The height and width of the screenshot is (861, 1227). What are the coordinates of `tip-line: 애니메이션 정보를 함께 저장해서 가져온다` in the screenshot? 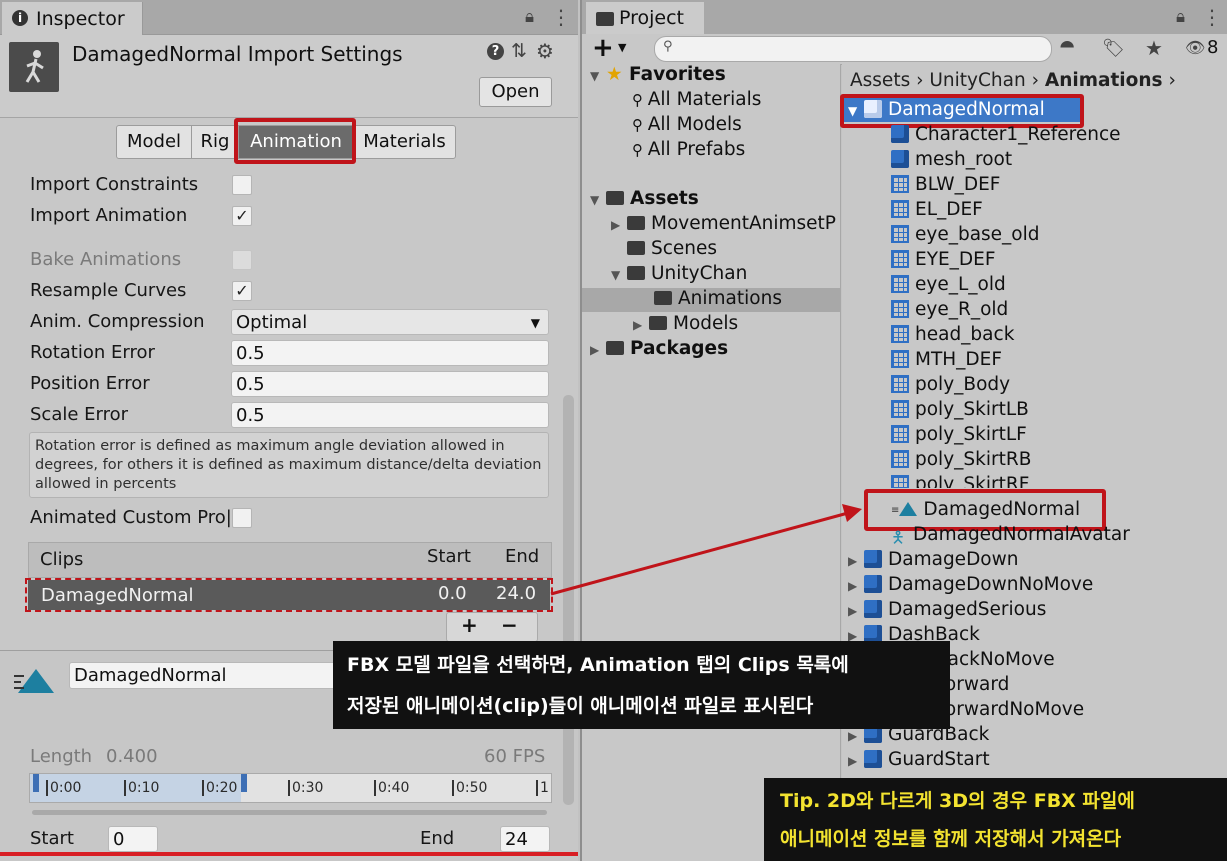 It's located at (951, 839).